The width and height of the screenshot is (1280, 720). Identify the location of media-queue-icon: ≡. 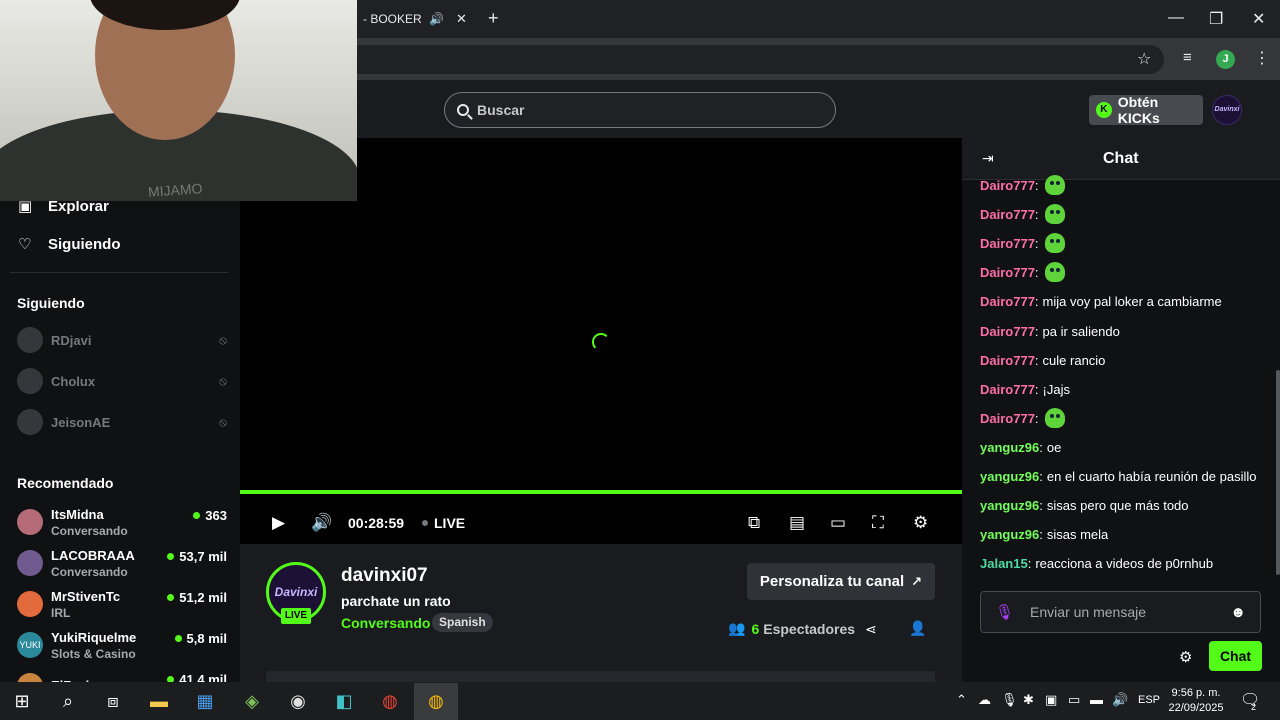
(1187, 57).